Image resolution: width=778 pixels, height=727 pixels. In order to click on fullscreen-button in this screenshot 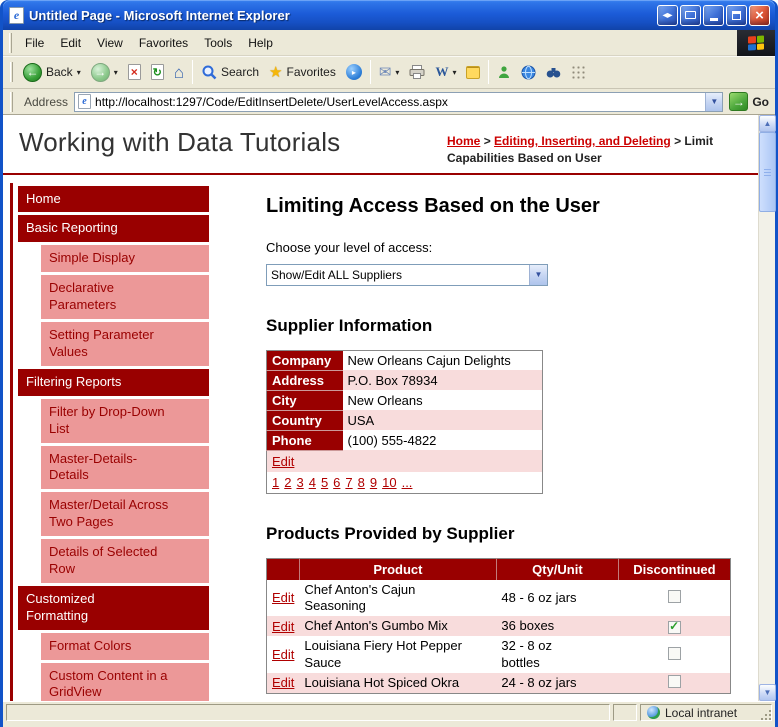, I will do `click(690, 15)`.